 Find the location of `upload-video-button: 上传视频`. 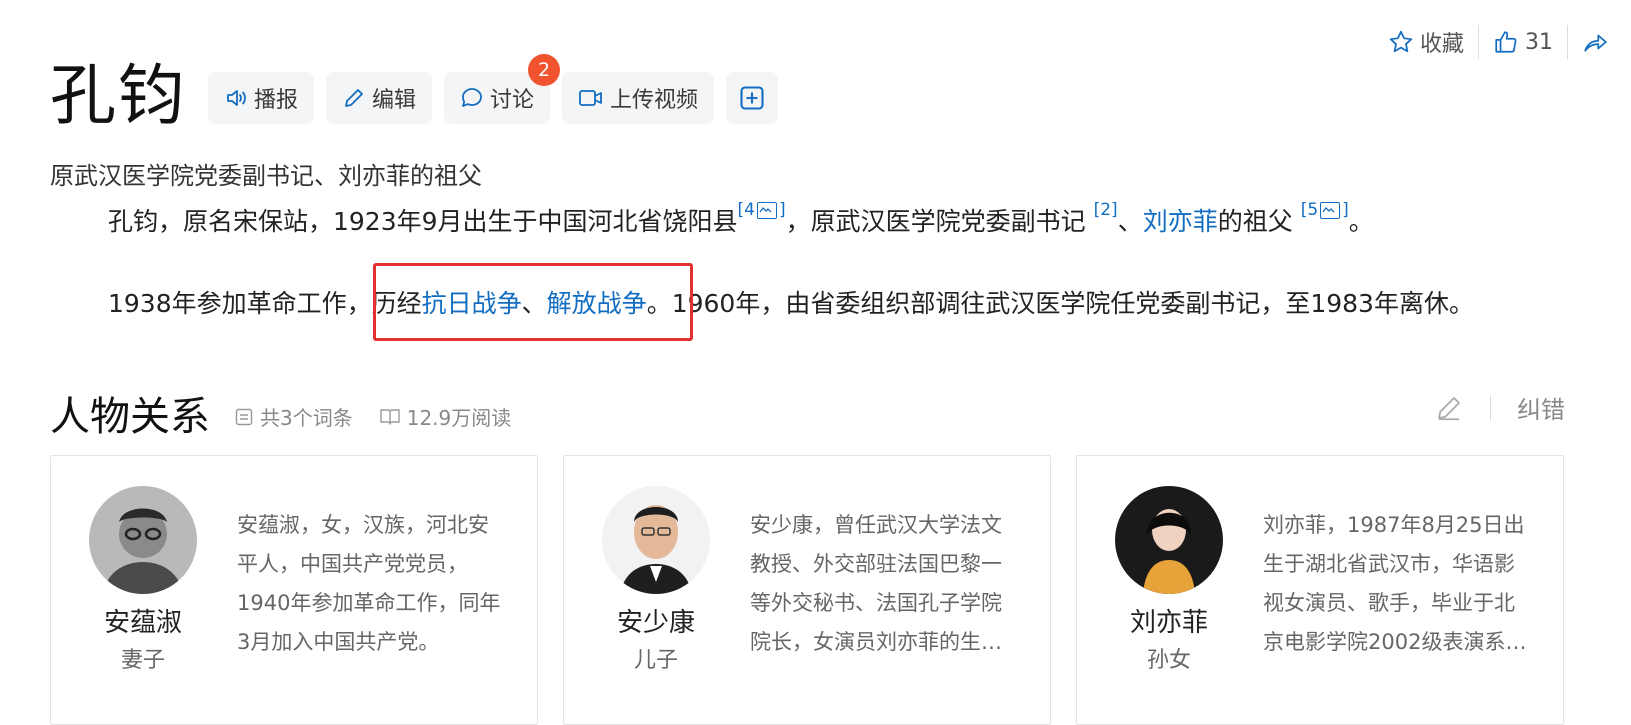

upload-video-button: 上传视频 is located at coordinates (638, 98).